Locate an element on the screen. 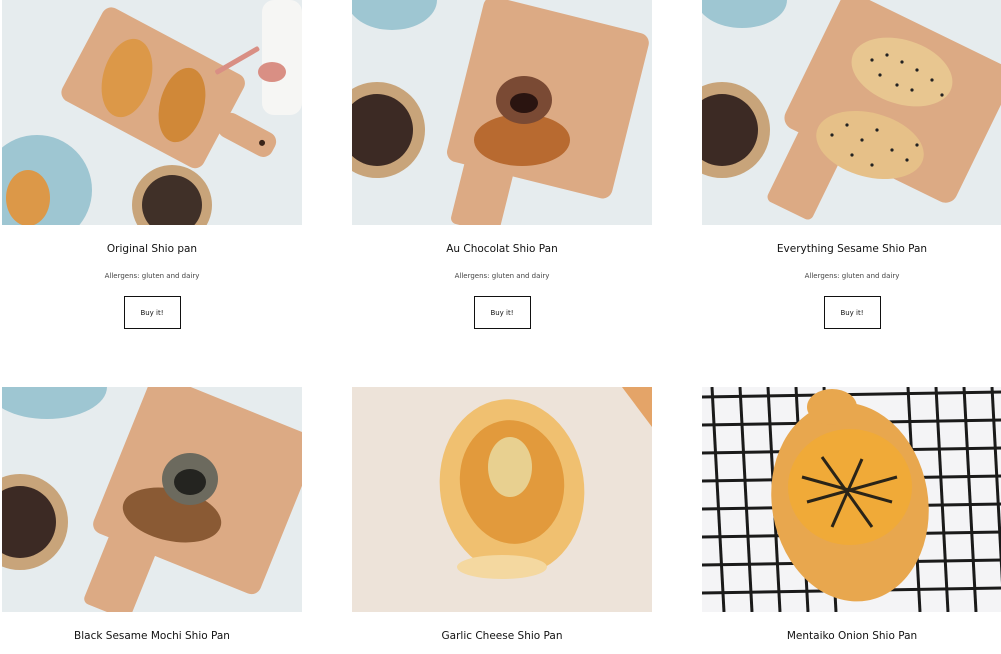 This screenshot has height=654, width=1001. product-card-black-sesame-mochi: Black Sesame Mochi Shio Pan is located at coordinates (152, 515).